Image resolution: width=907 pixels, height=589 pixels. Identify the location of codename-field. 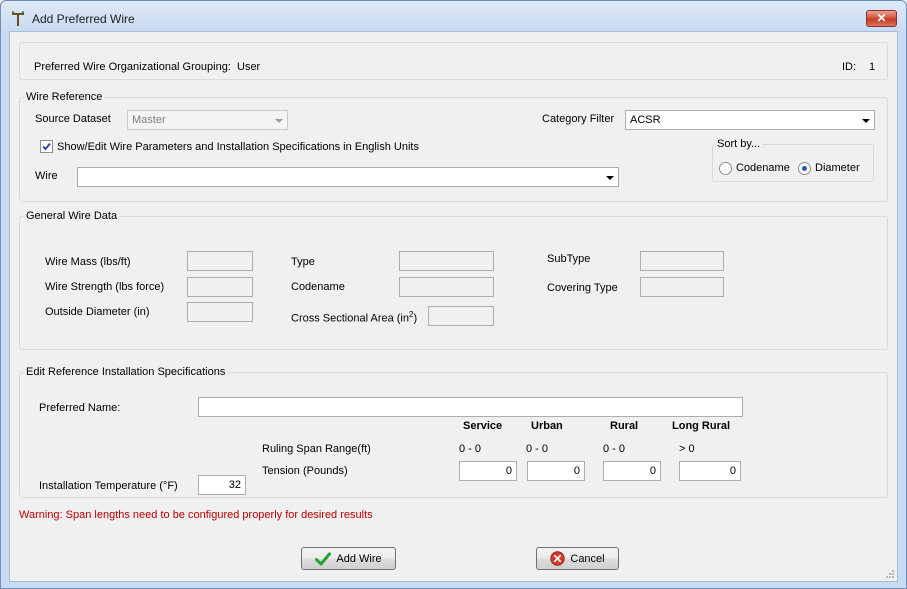
(446, 287).